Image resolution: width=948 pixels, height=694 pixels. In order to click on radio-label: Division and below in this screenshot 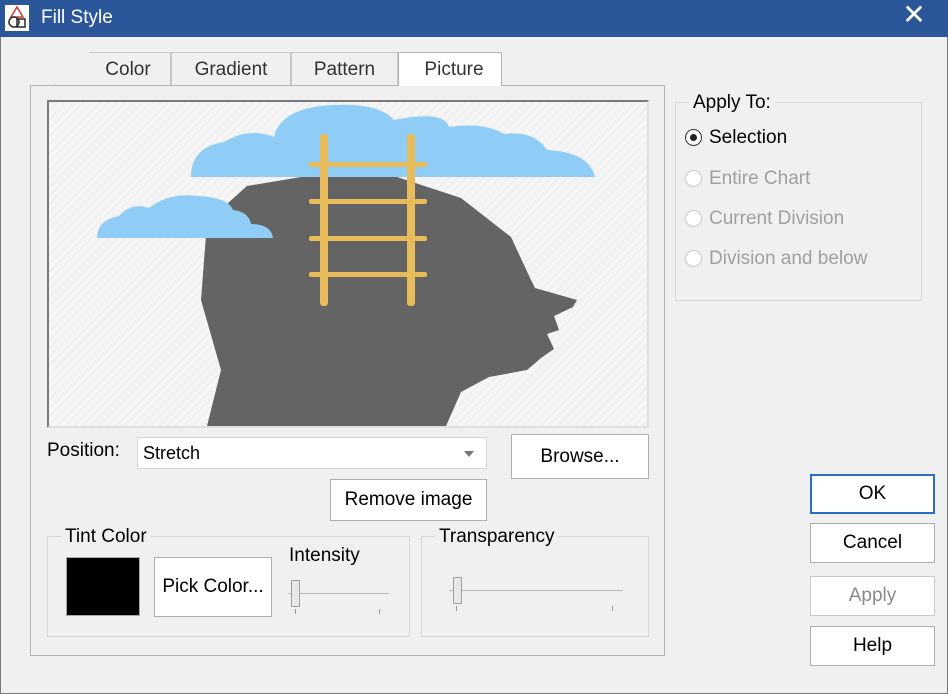, I will do `click(788, 258)`.